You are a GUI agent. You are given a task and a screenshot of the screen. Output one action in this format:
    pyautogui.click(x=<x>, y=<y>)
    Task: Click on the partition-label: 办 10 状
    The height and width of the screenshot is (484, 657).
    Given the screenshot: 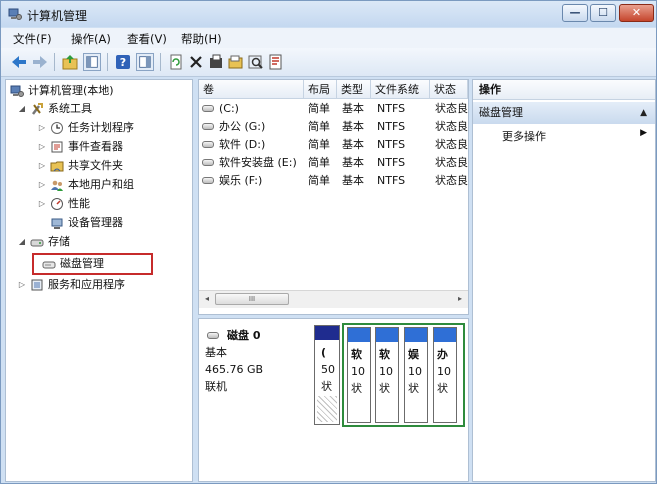 What is the action you would take?
    pyautogui.click(x=445, y=371)
    